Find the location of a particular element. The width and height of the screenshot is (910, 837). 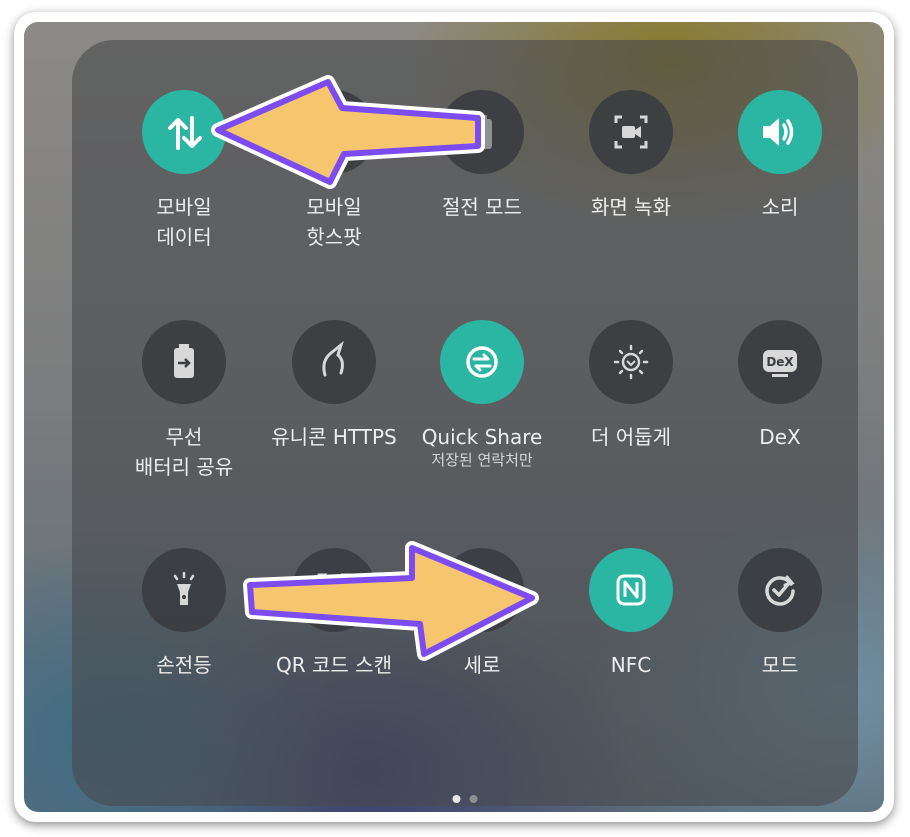

label-line: 더 어둡게 is located at coordinates (631, 437).